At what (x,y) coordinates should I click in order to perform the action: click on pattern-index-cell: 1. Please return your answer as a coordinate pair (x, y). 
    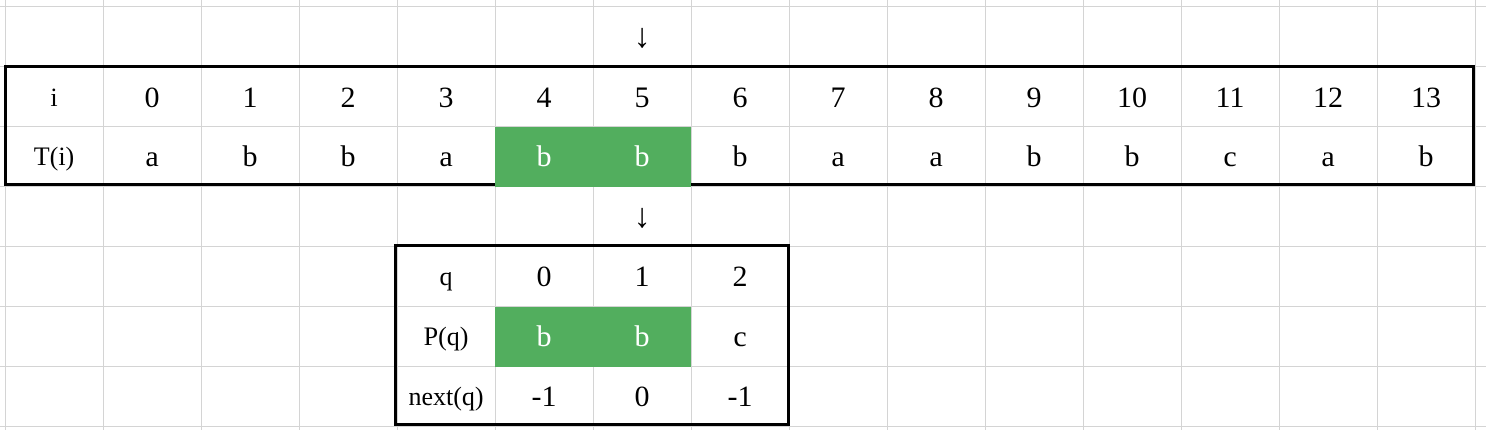
    Looking at the image, I should click on (642, 276).